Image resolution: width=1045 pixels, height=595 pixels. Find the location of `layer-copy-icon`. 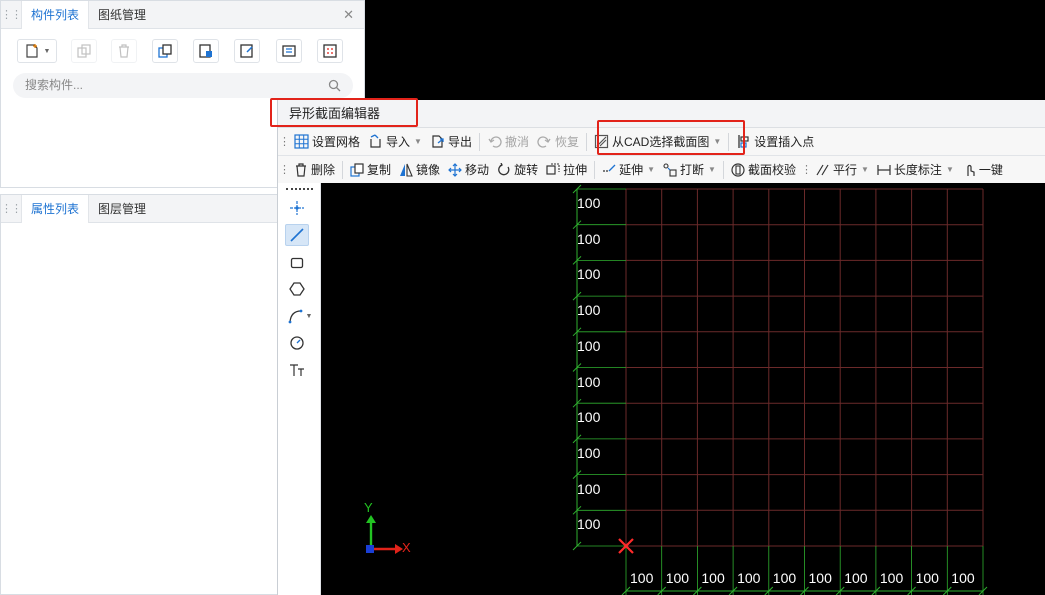

layer-copy-icon is located at coordinates (205, 51).